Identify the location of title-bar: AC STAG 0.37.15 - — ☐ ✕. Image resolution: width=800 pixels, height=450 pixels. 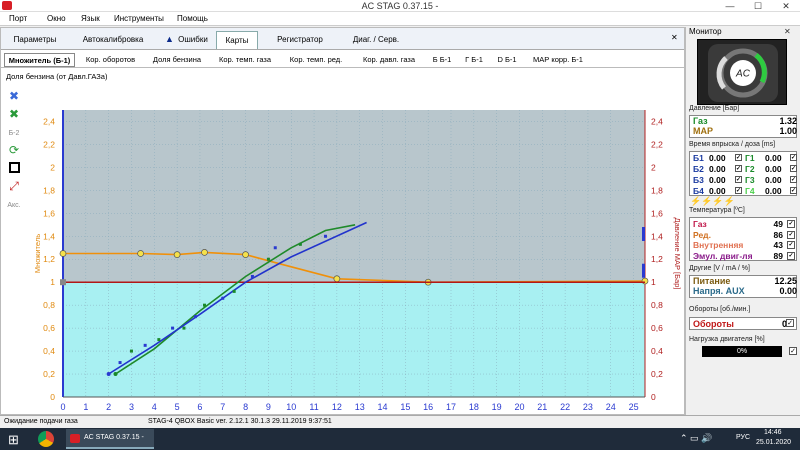
(400, 6).